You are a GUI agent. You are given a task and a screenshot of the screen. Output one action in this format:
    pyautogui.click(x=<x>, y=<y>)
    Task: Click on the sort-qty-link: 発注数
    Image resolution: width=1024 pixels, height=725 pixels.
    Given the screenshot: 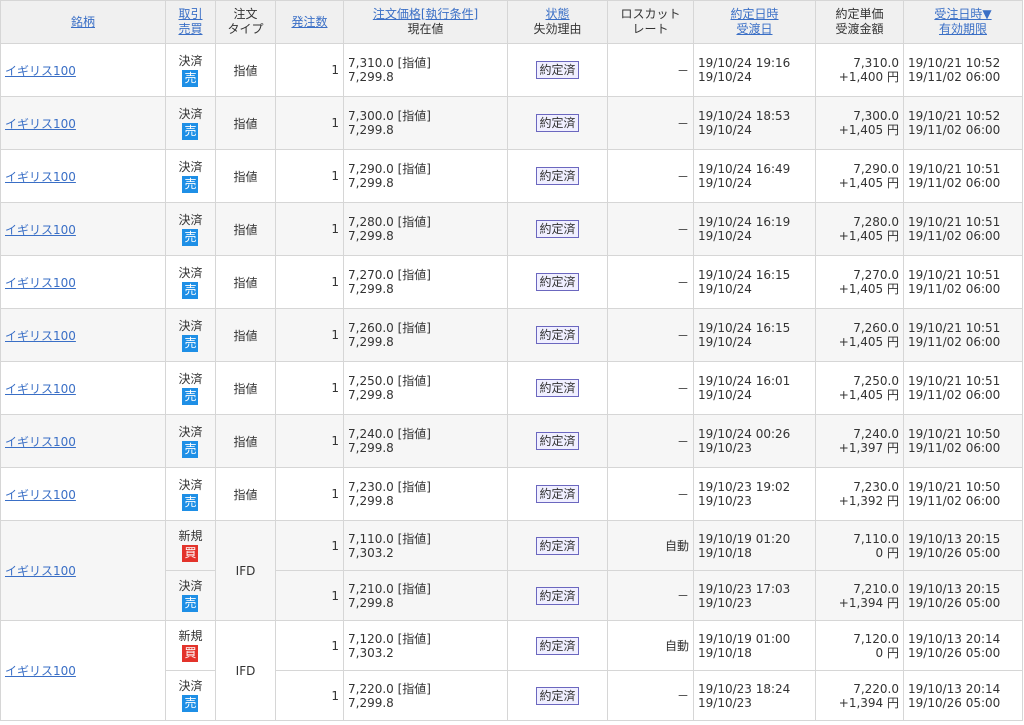 What is the action you would take?
    pyautogui.click(x=309, y=22)
    